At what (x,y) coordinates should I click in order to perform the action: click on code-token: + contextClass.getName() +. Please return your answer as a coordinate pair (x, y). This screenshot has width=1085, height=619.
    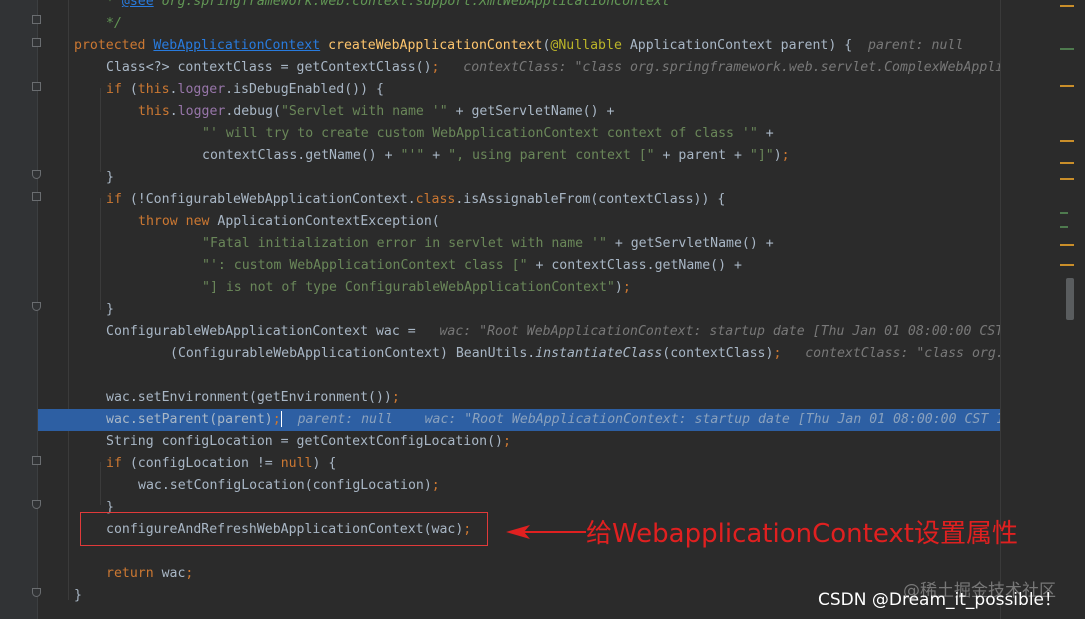
    Looking at the image, I should click on (634, 265).